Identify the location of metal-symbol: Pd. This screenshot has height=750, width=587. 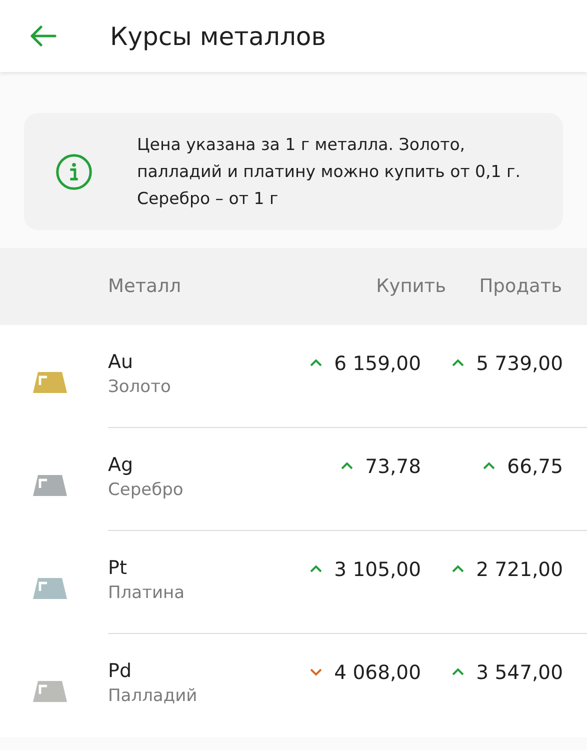
(120, 671).